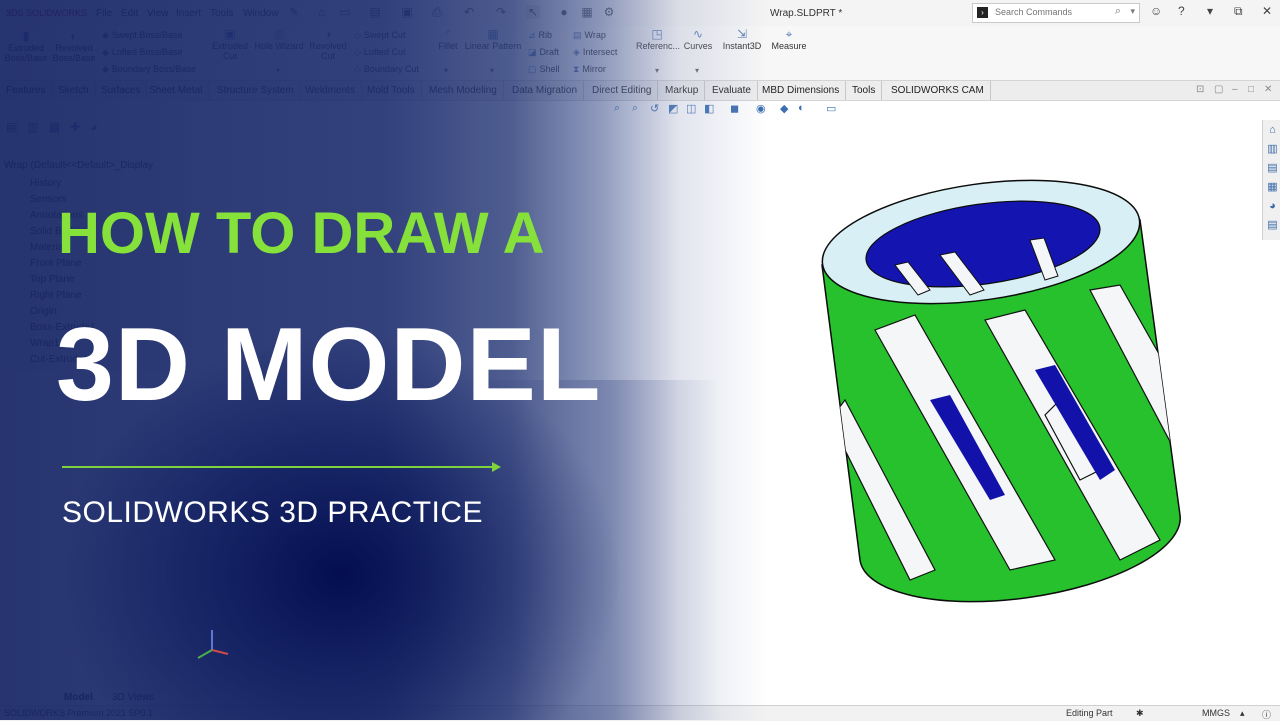 This screenshot has height=721, width=1280. What do you see at coordinates (761, 108) in the screenshot?
I see `hide-show-icon: ◉` at bounding box center [761, 108].